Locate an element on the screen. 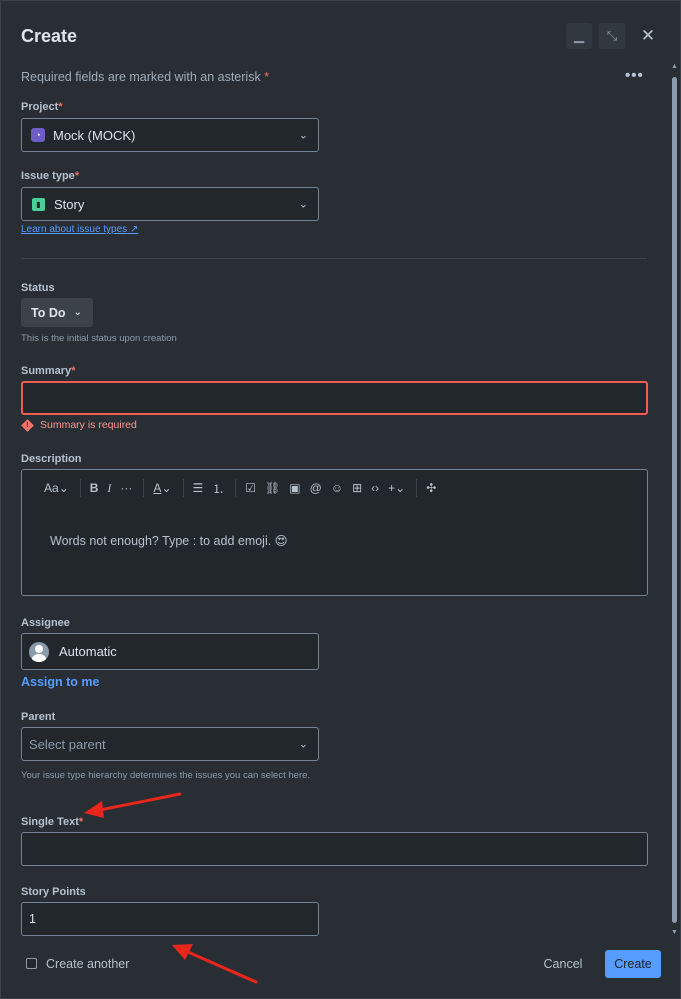 This screenshot has height=999, width=681. project-label: Project* is located at coordinates (42, 107).